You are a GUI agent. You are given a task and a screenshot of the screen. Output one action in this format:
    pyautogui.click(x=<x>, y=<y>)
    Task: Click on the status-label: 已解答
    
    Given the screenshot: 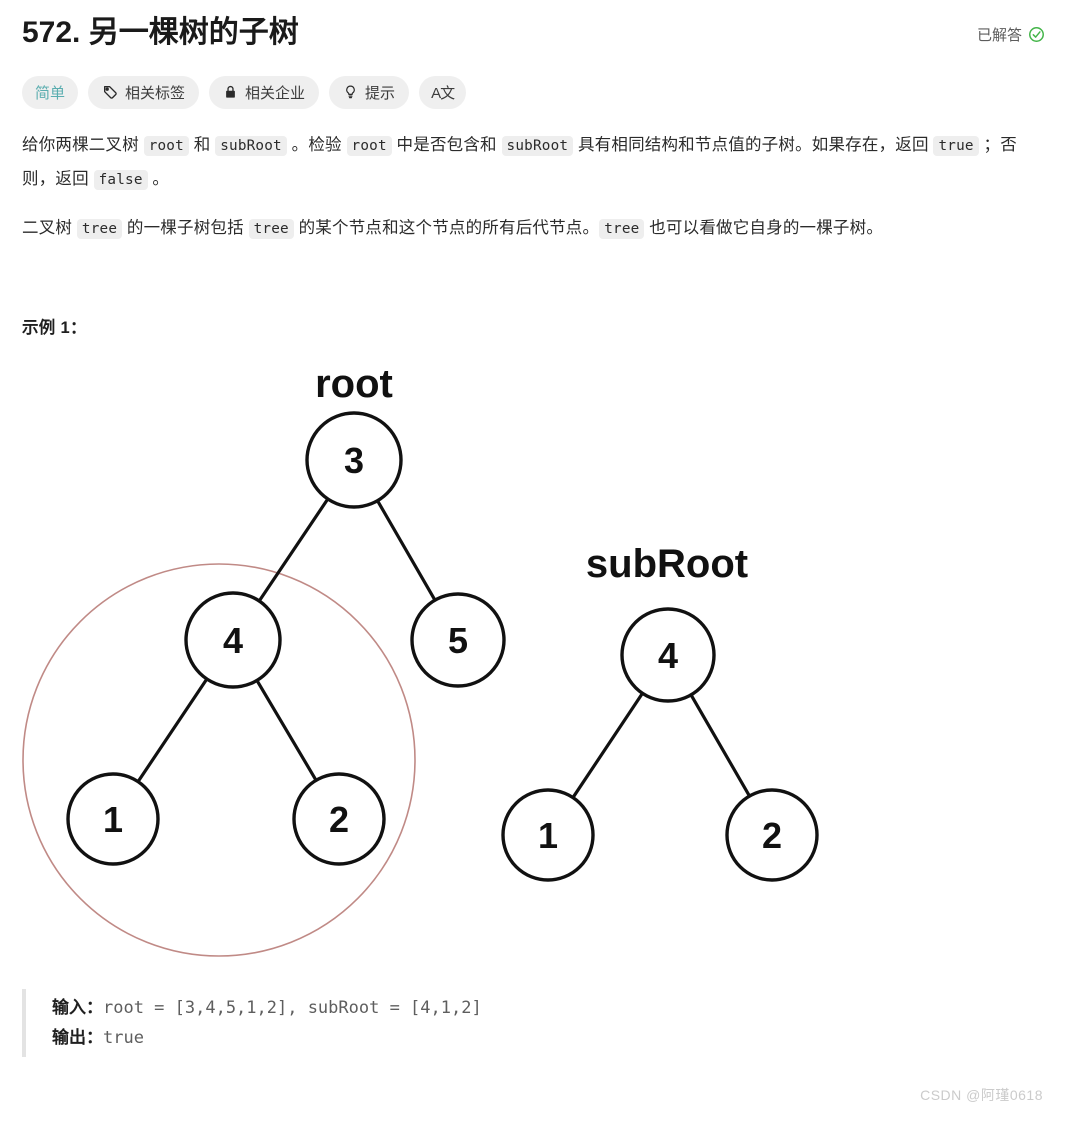 What is the action you would take?
    pyautogui.click(x=999, y=35)
    